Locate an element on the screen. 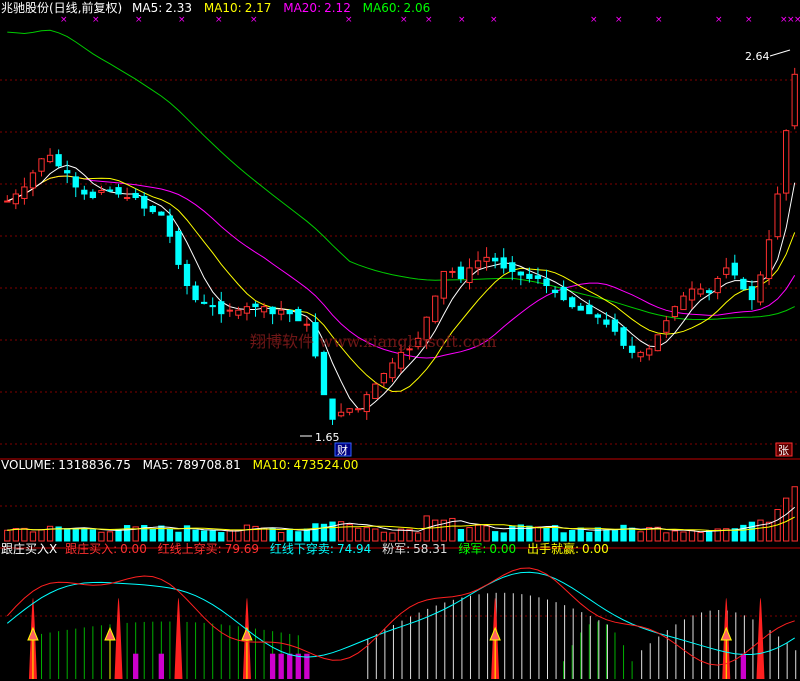 The width and height of the screenshot is (800, 681). badge-cai: 财 is located at coordinates (343, 449).